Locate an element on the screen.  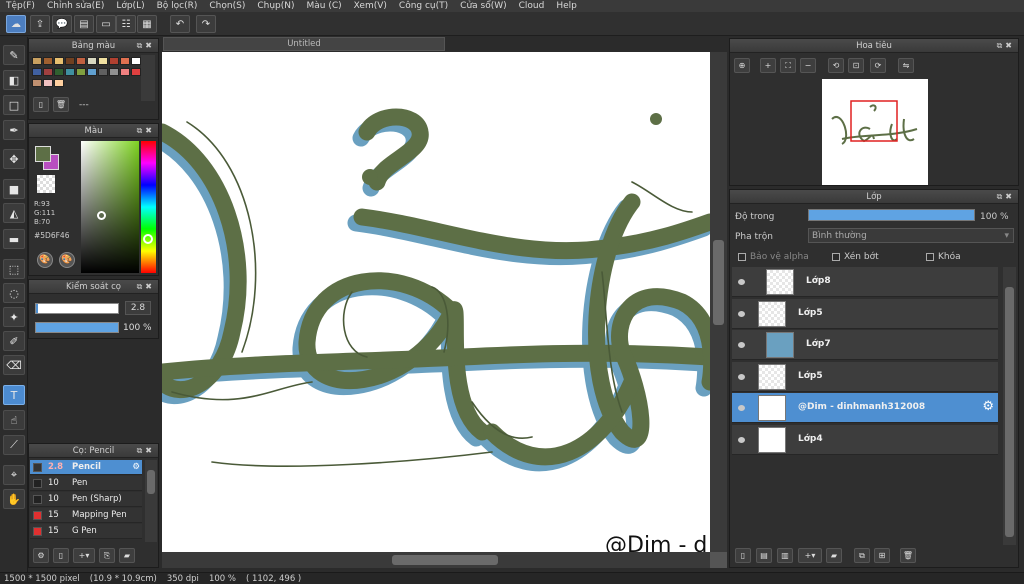
brush-list-item: 2.8 Pencil ⚙ is located at coordinates (86, 467).